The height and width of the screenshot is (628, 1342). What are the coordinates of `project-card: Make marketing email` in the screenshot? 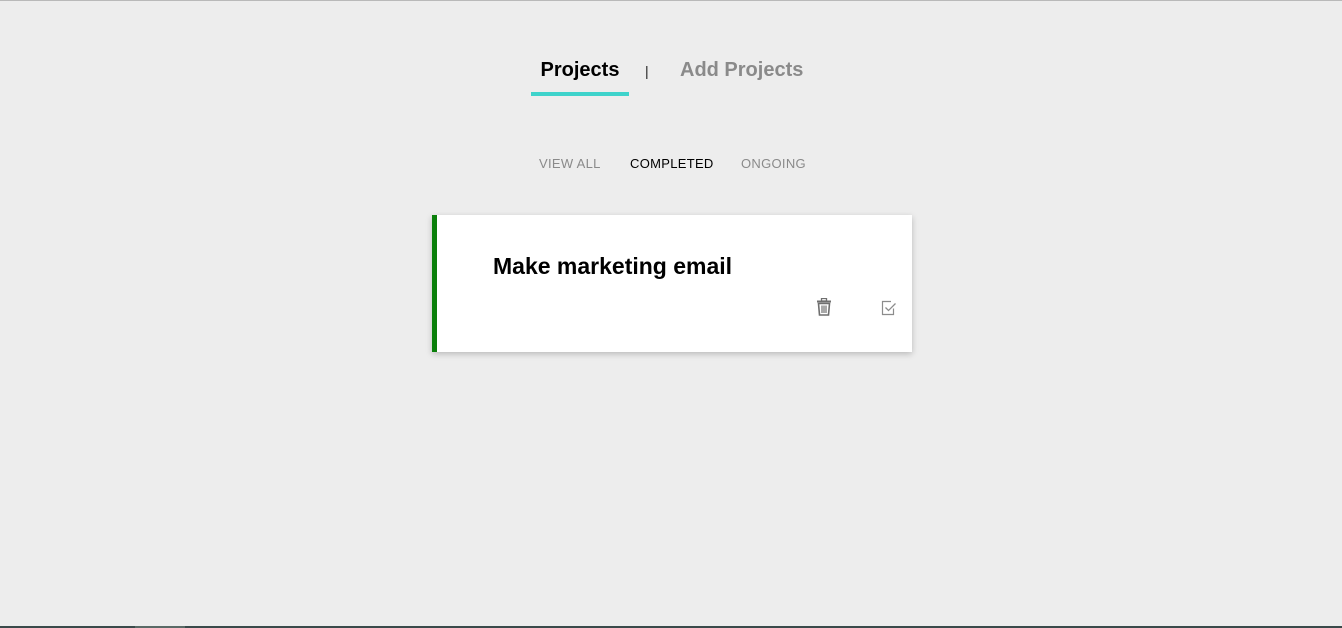 It's located at (672, 283).